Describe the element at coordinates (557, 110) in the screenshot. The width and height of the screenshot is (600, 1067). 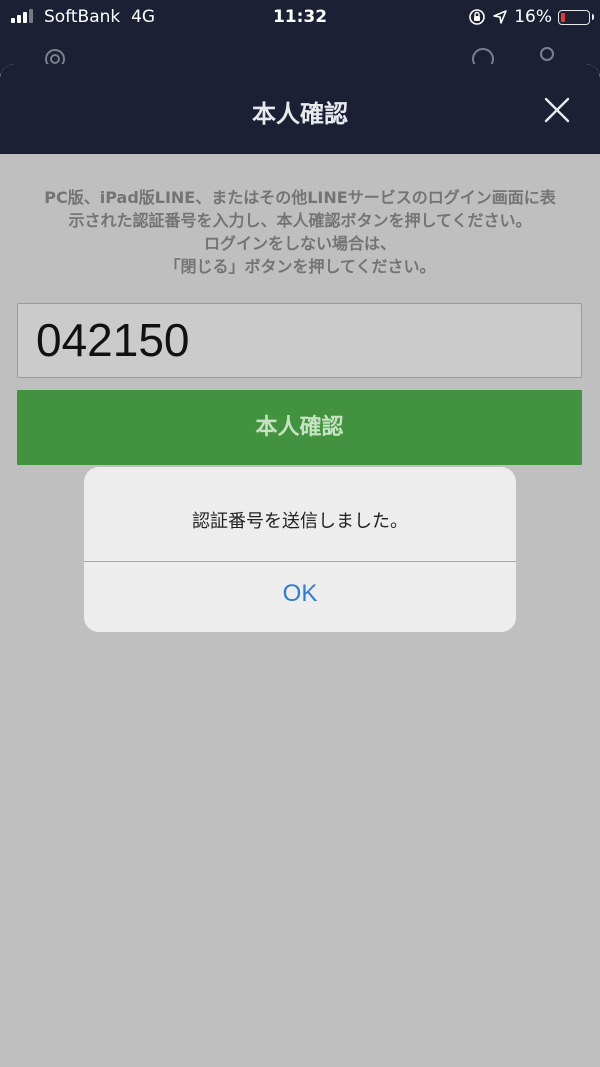
I see `close-icon` at that location.